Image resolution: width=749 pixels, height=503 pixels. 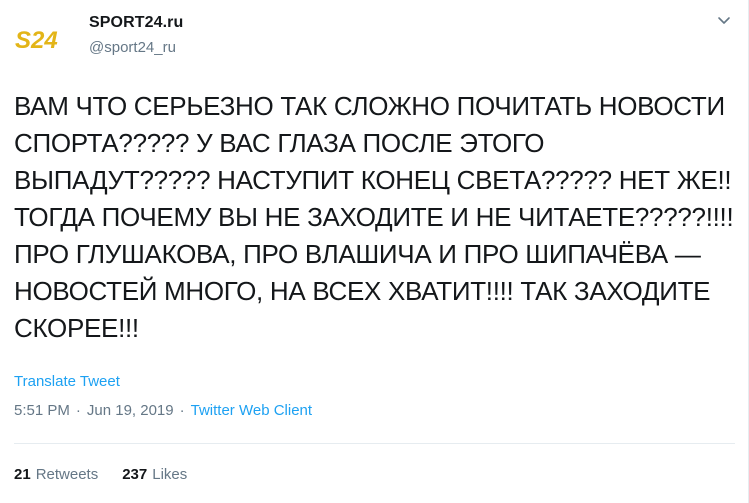 I want to click on avatar: S24, so click(x=43, y=38).